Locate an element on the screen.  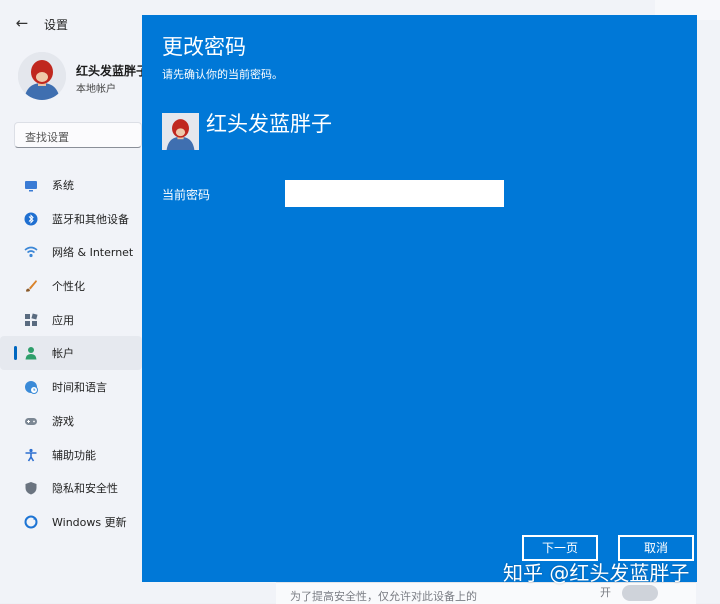
sidebar-item-label: 隐私和安全性 is located at coordinates (85, 489).